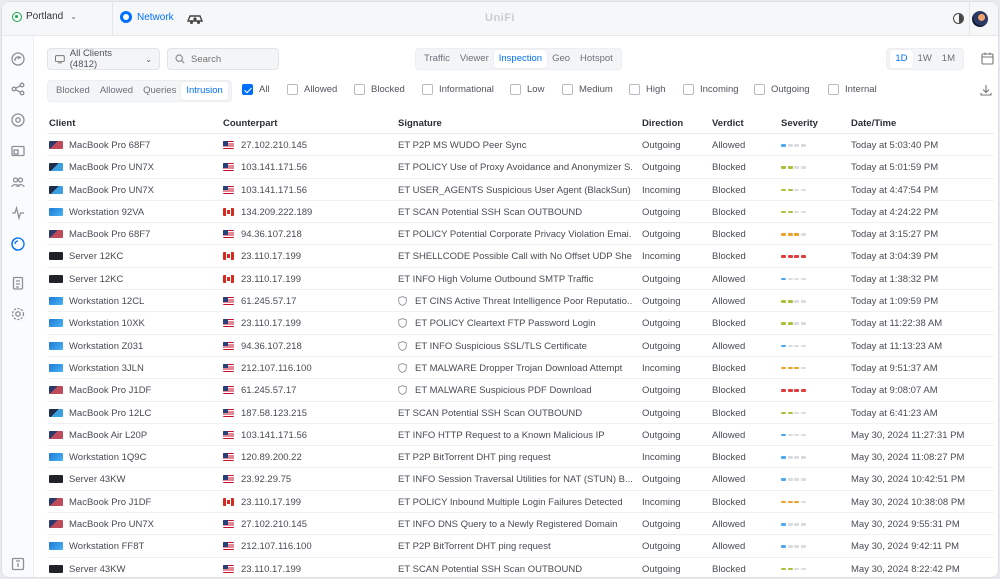  Describe the element at coordinates (204, 91) in the screenshot. I see `verdict-tab-intrusion: Intrusion` at that location.